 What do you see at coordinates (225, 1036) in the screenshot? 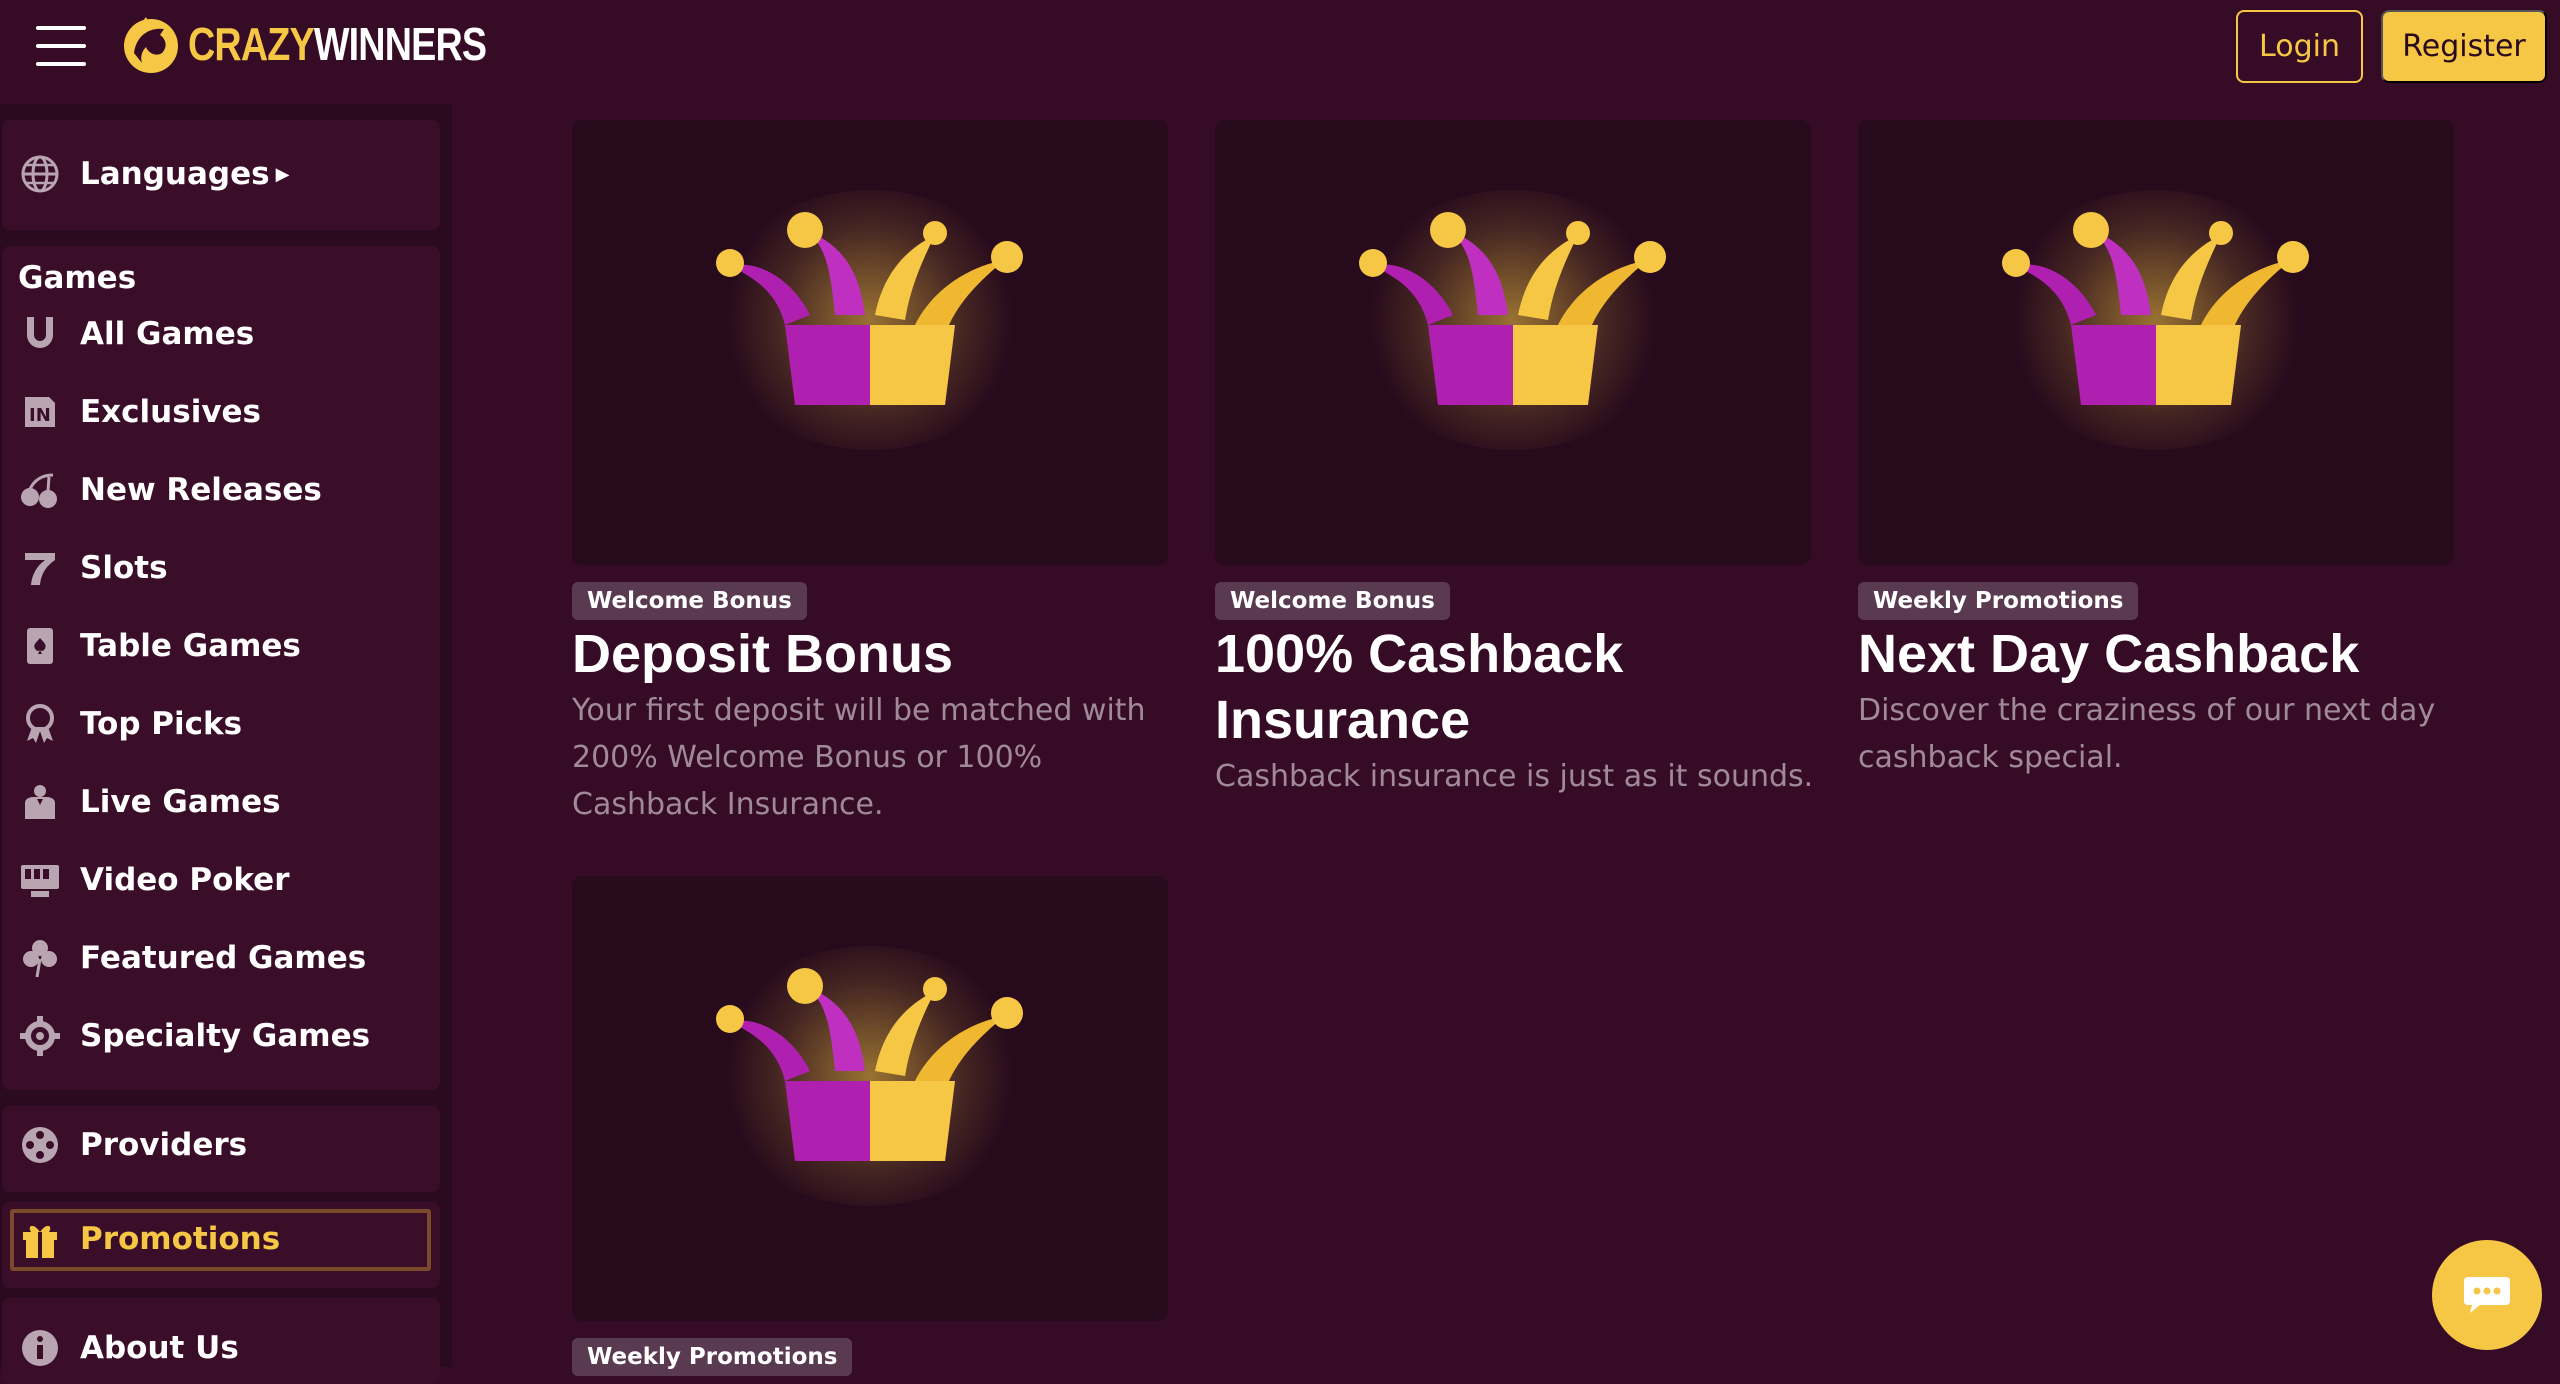
I see `sidebar-item-label: Specialty Games` at bounding box center [225, 1036].